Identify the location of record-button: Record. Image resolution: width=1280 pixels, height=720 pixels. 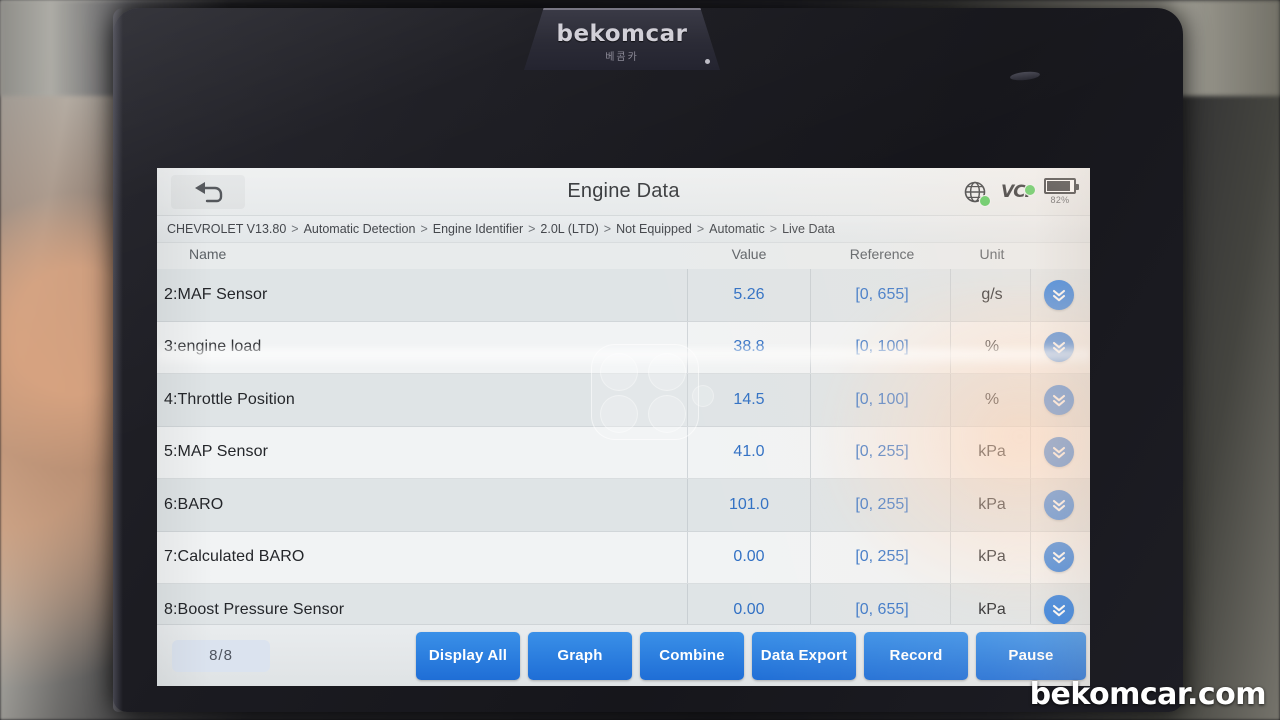
(916, 655).